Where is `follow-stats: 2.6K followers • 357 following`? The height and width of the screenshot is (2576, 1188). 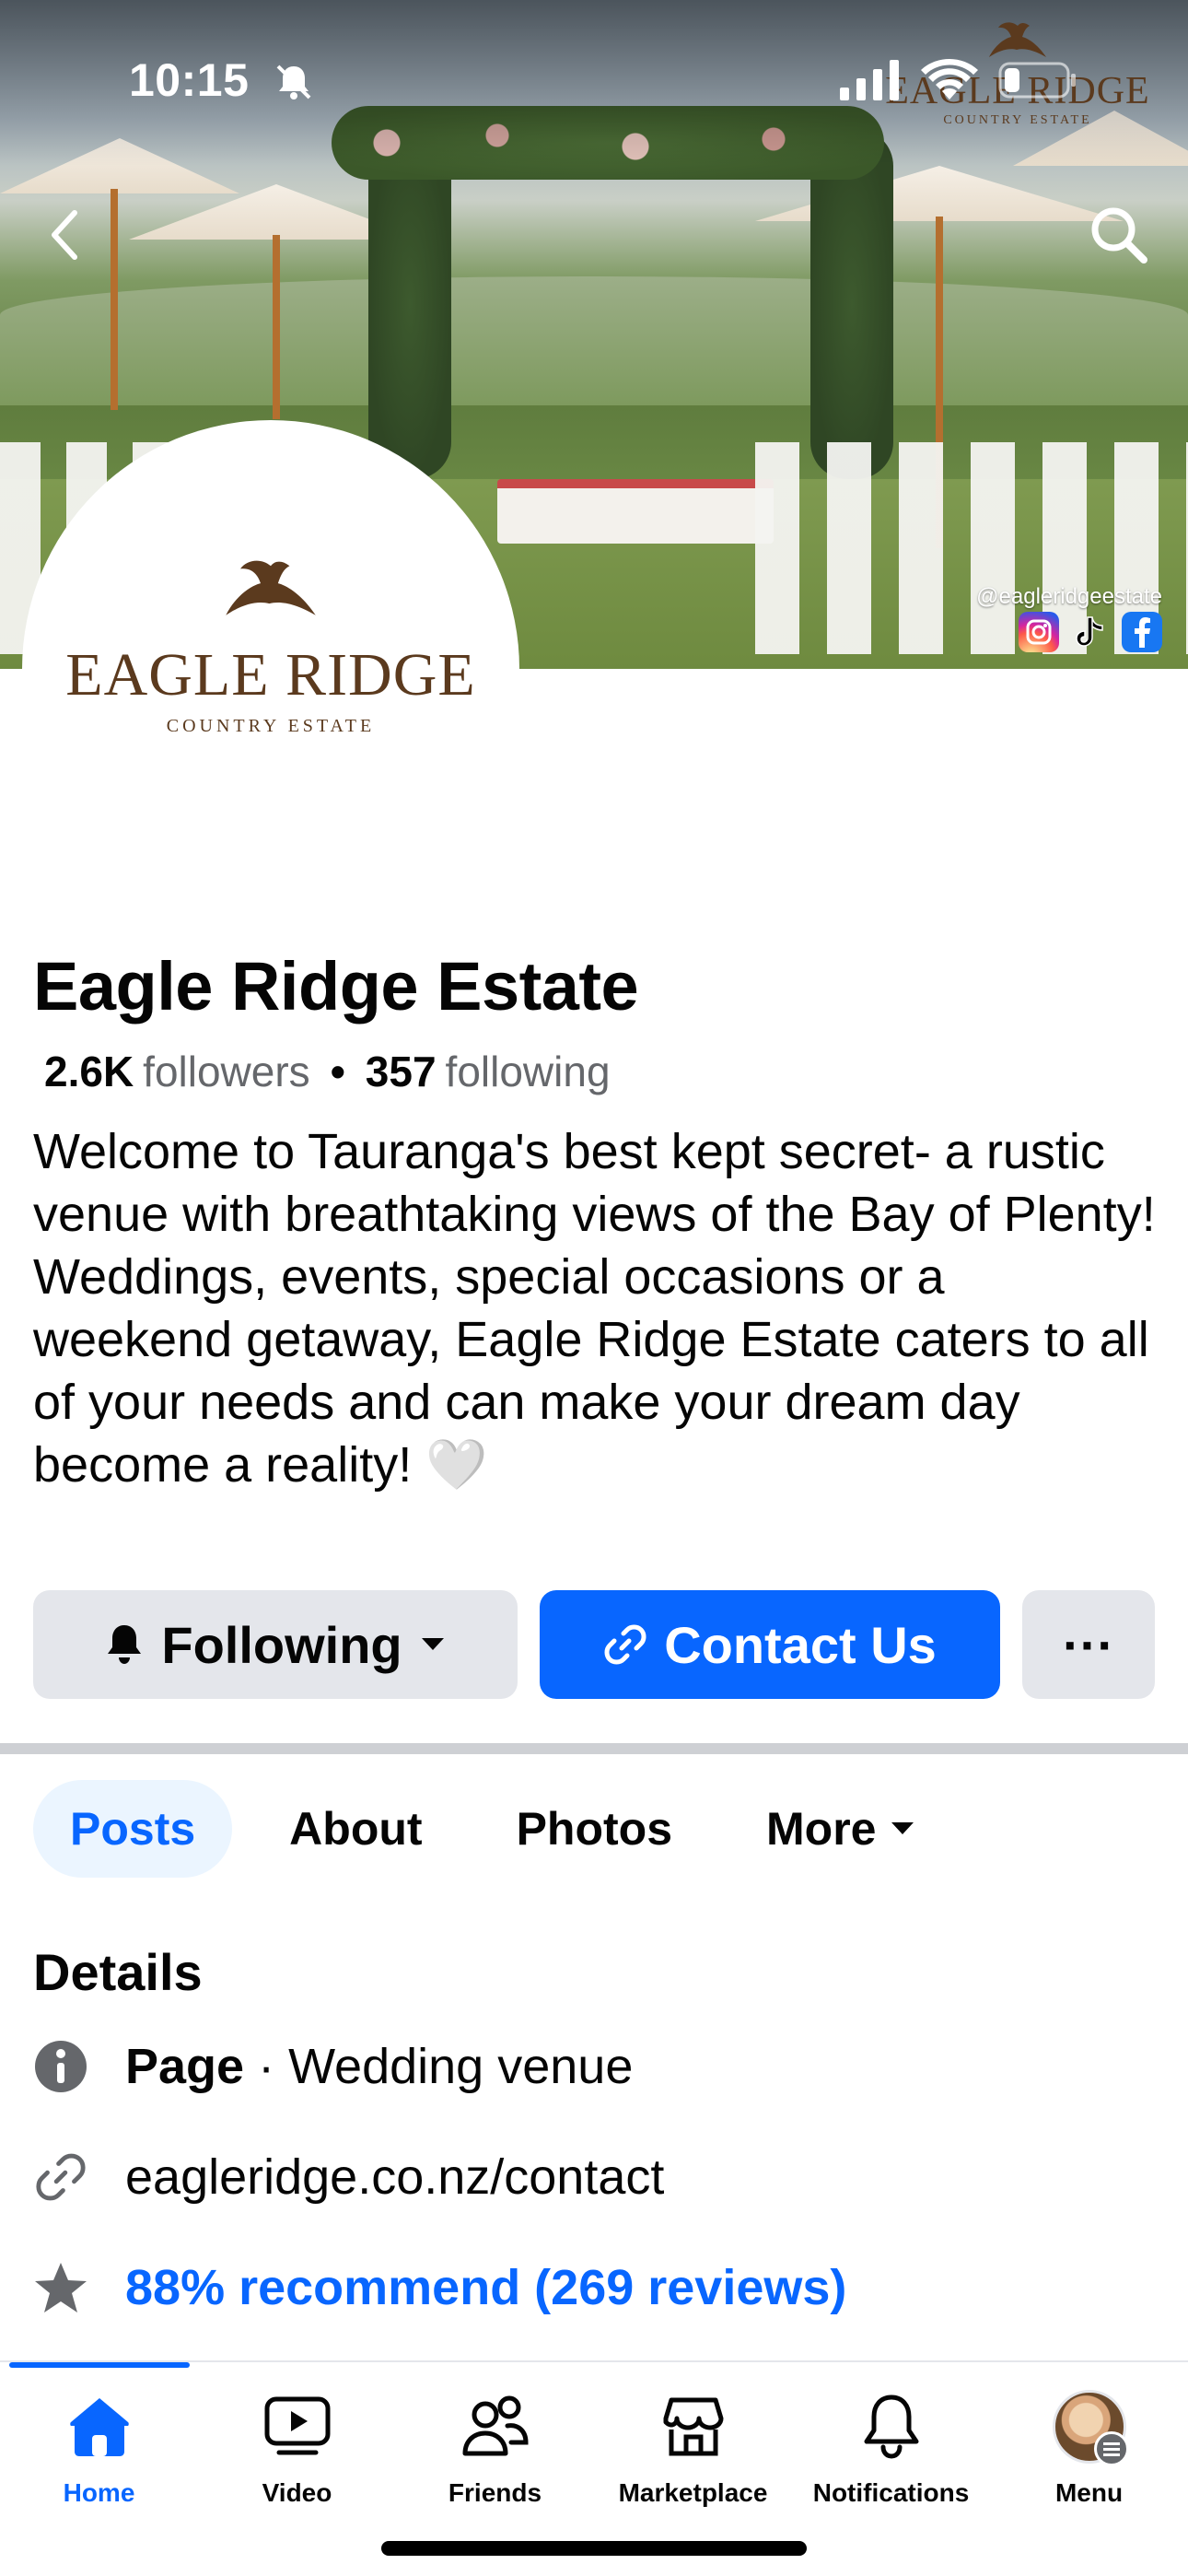 follow-stats: 2.6K followers • 357 following is located at coordinates (327, 1071).